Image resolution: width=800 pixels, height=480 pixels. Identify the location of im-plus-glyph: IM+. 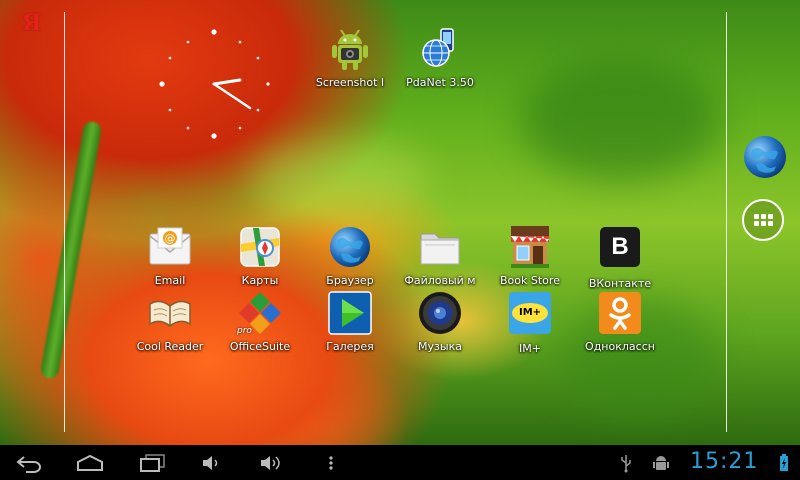
(530, 313).